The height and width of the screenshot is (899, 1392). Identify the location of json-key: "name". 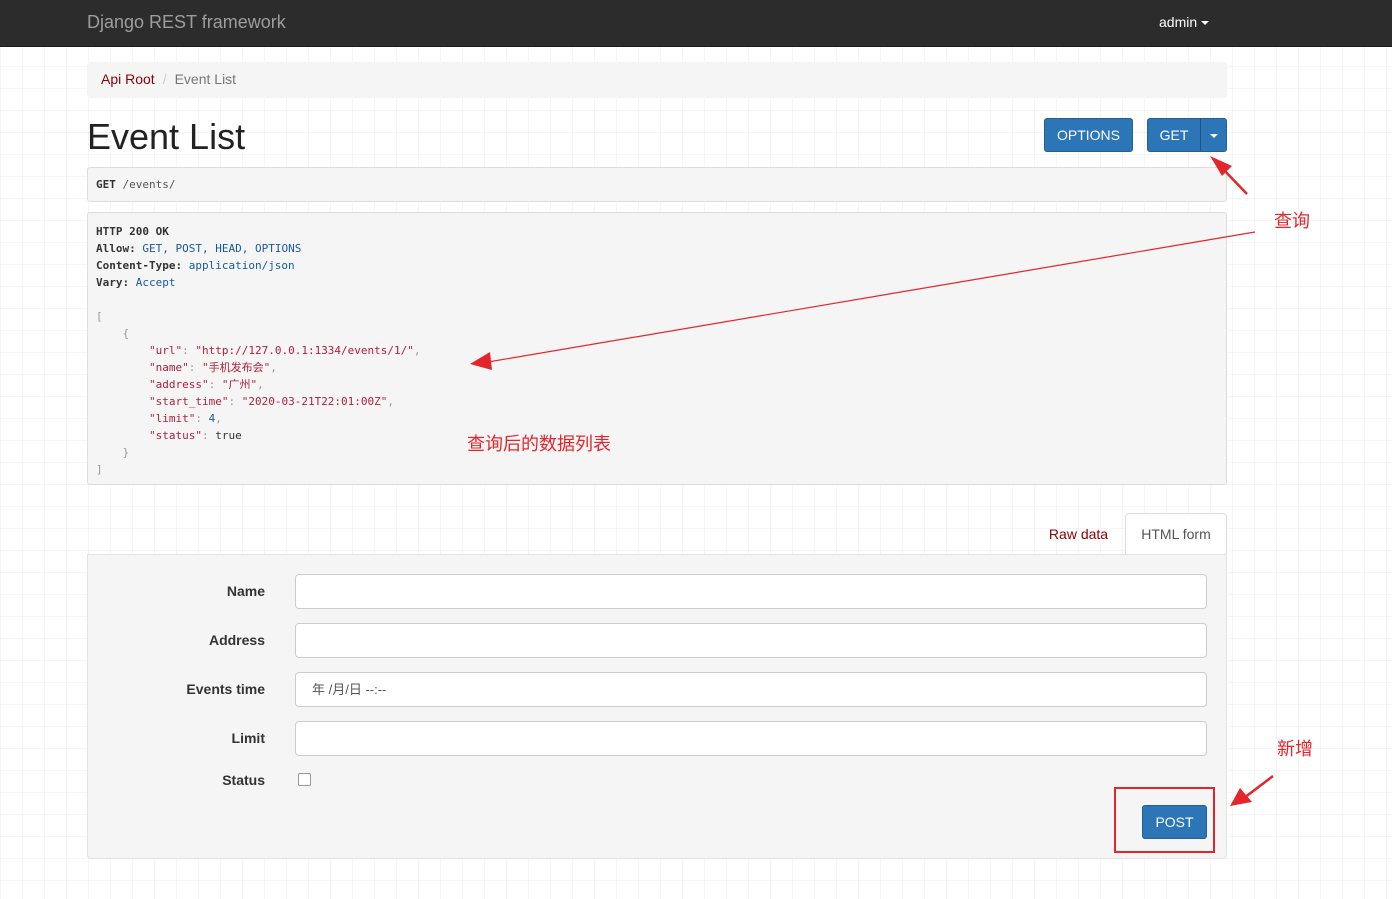
(168, 367).